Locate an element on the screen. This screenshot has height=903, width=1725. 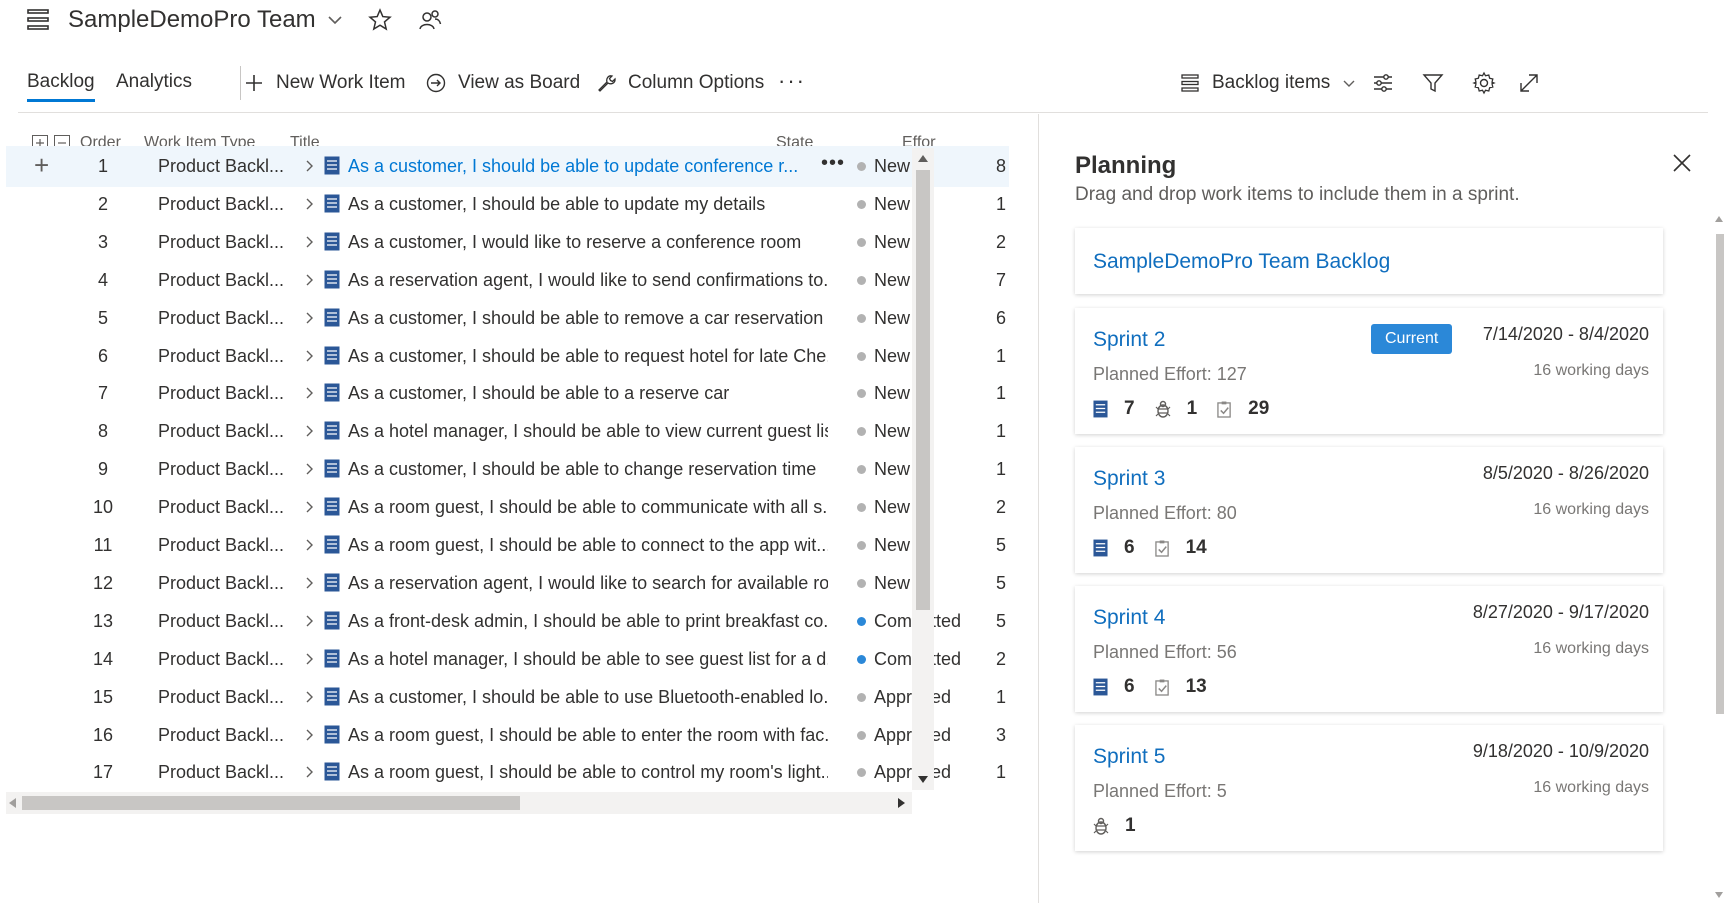
grid-vertical-scrollbar is located at coordinates (923, 469).